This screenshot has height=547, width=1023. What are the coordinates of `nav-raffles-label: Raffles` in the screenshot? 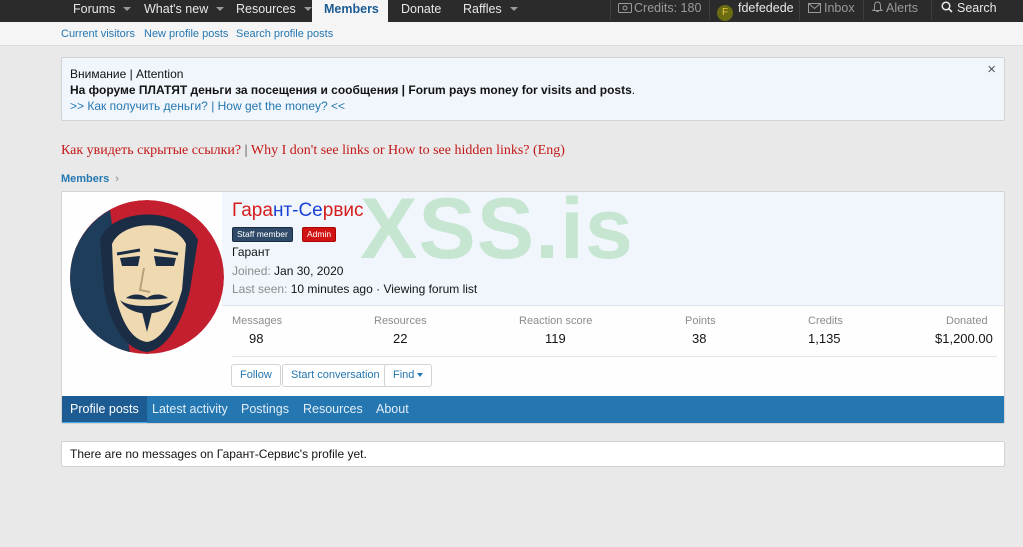 It's located at (482, 9).